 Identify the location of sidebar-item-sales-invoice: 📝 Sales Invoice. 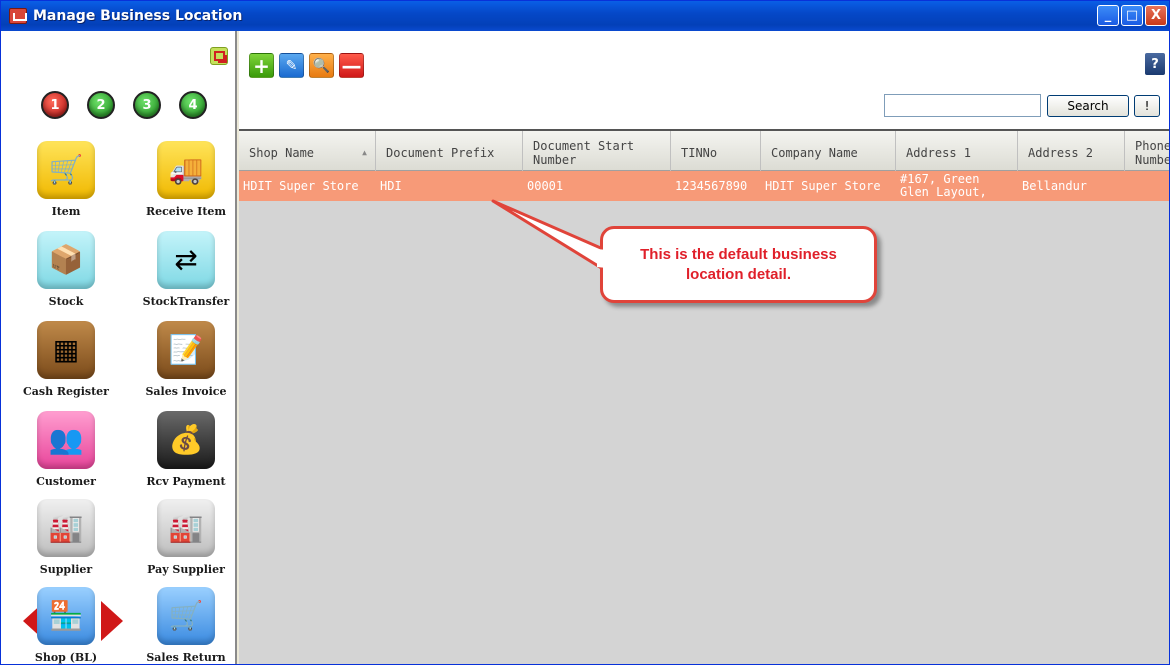
(186, 359).